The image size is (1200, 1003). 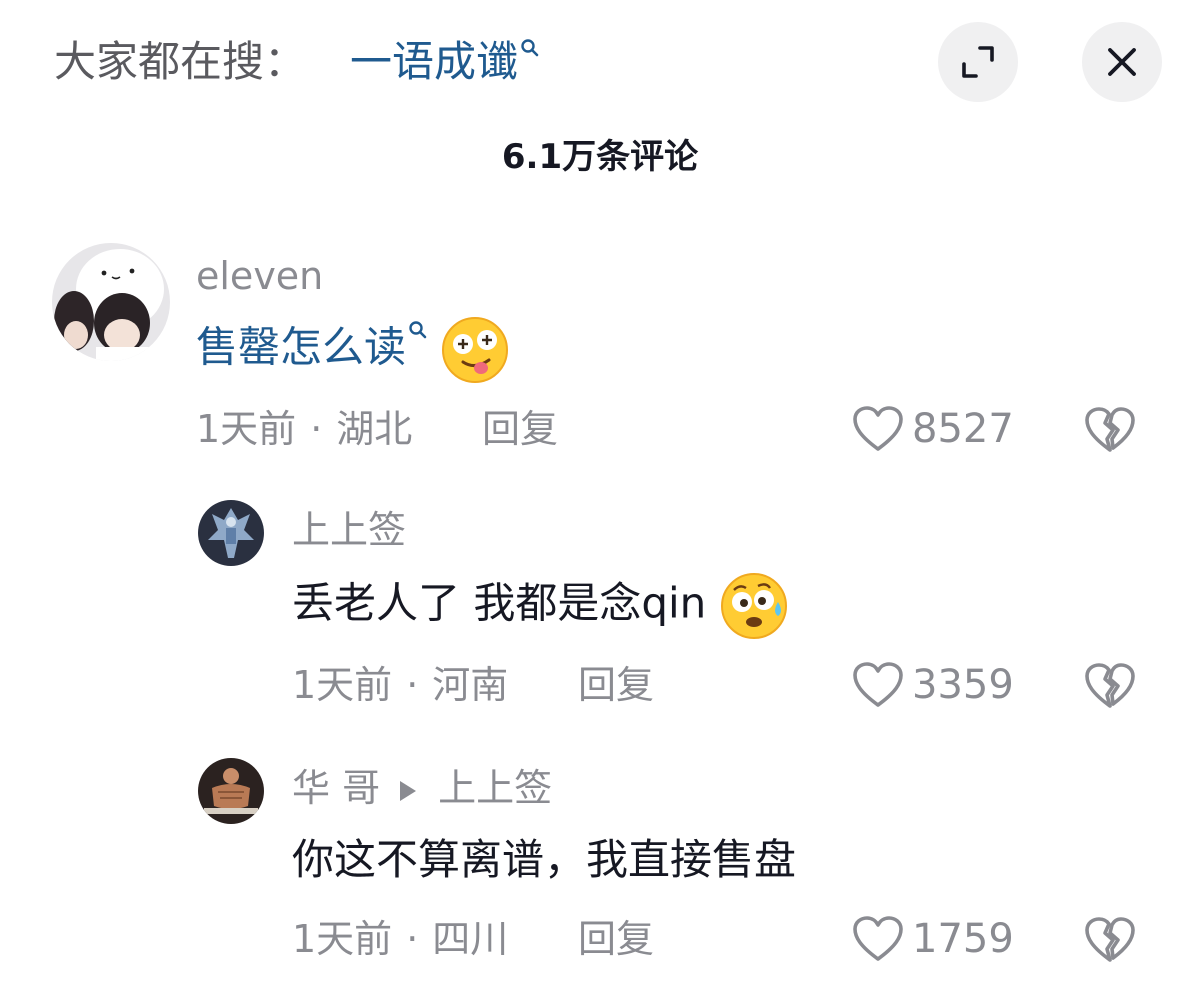 What do you see at coordinates (544, 859) in the screenshot?
I see `comment-text: 你这不算离谱，我直接售盘` at bounding box center [544, 859].